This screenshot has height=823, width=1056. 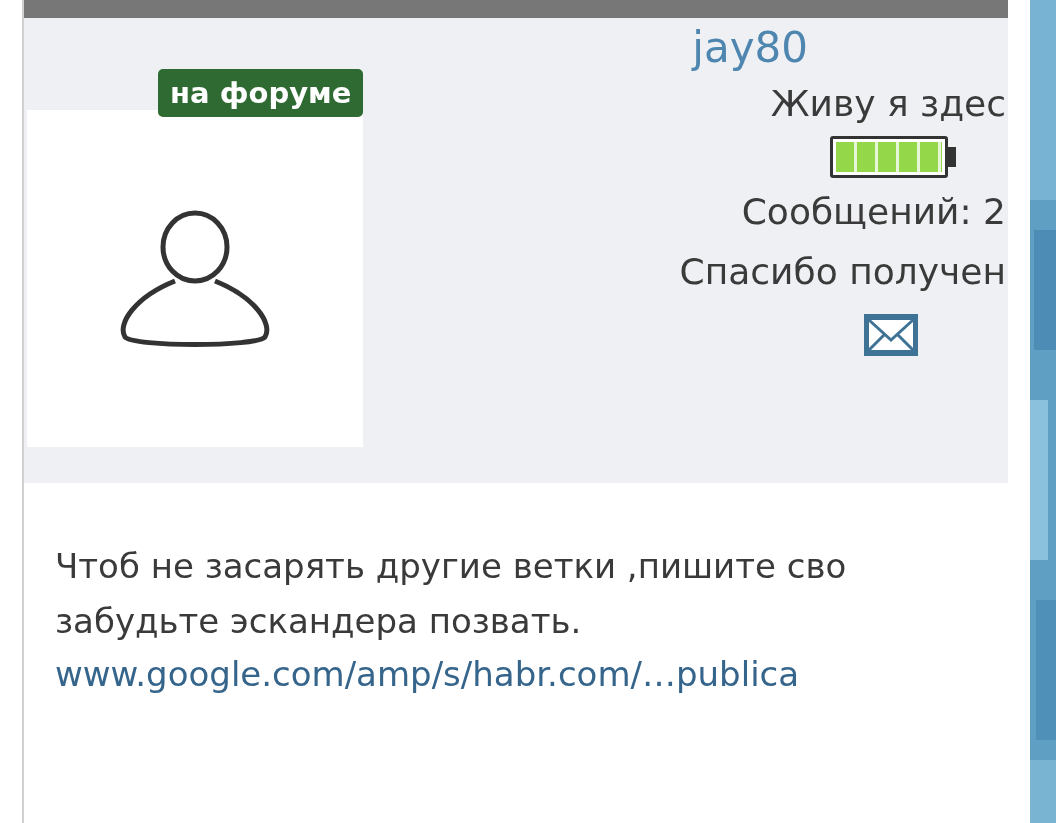 What do you see at coordinates (451, 594) in the screenshot?
I see `post-text: Чтоб не засарять другие ветки ,пишите сво забудьте эскандера позвать.` at bounding box center [451, 594].